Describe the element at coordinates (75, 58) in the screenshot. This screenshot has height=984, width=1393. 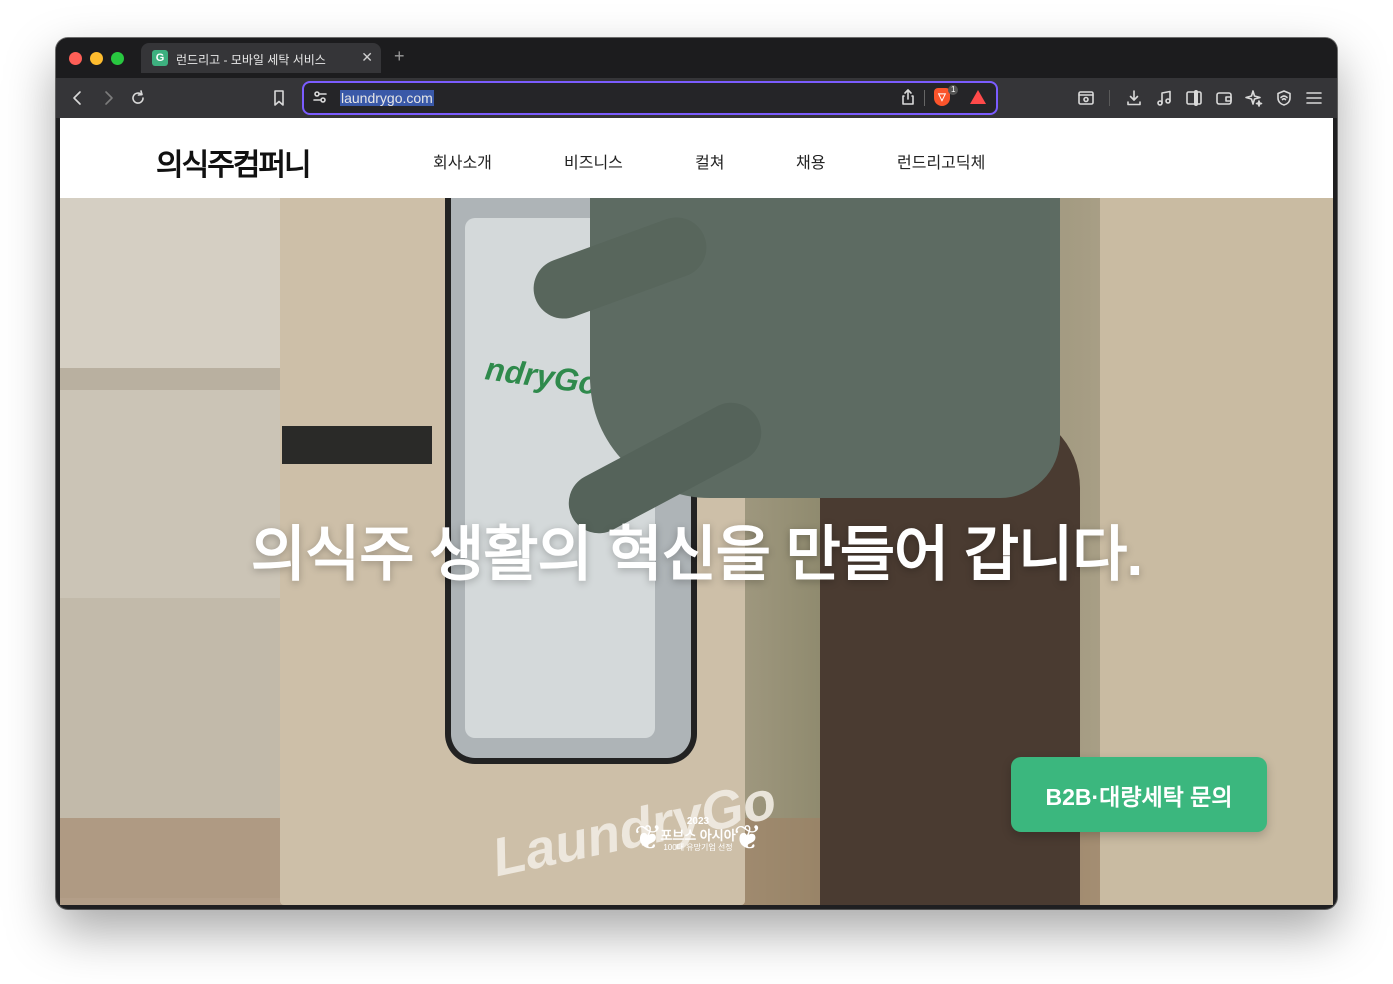
I see `close-window-button` at that location.